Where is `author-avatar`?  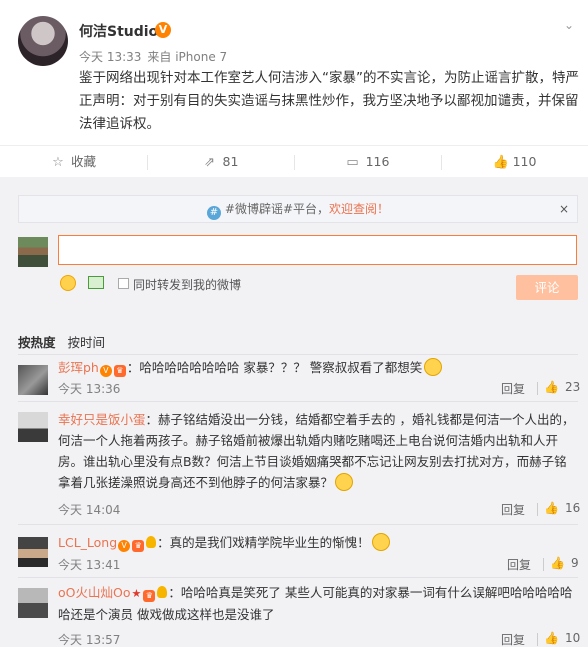 author-avatar is located at coordinates (43, 41).